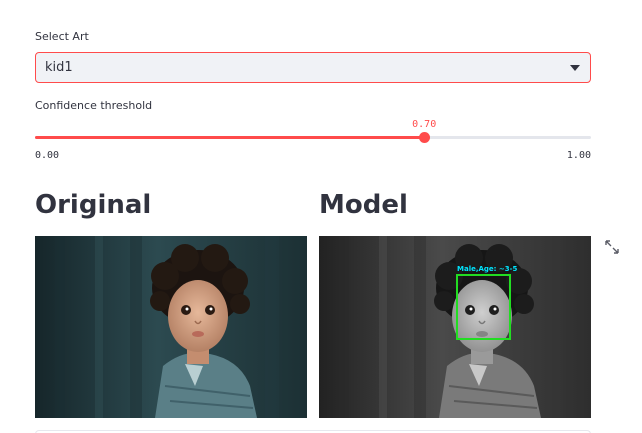 This screenshot has height=433, width=642. Describe the element at coordinates (363, 205) in the screenshot. I see `model-heading: Model` at that location.